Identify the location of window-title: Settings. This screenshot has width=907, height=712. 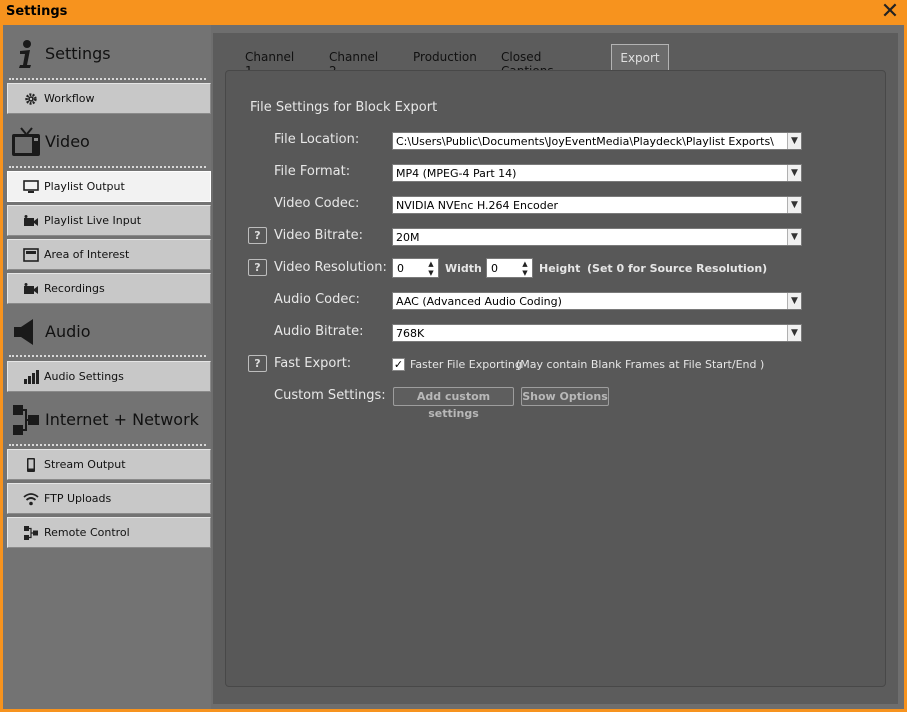
(37, 11).